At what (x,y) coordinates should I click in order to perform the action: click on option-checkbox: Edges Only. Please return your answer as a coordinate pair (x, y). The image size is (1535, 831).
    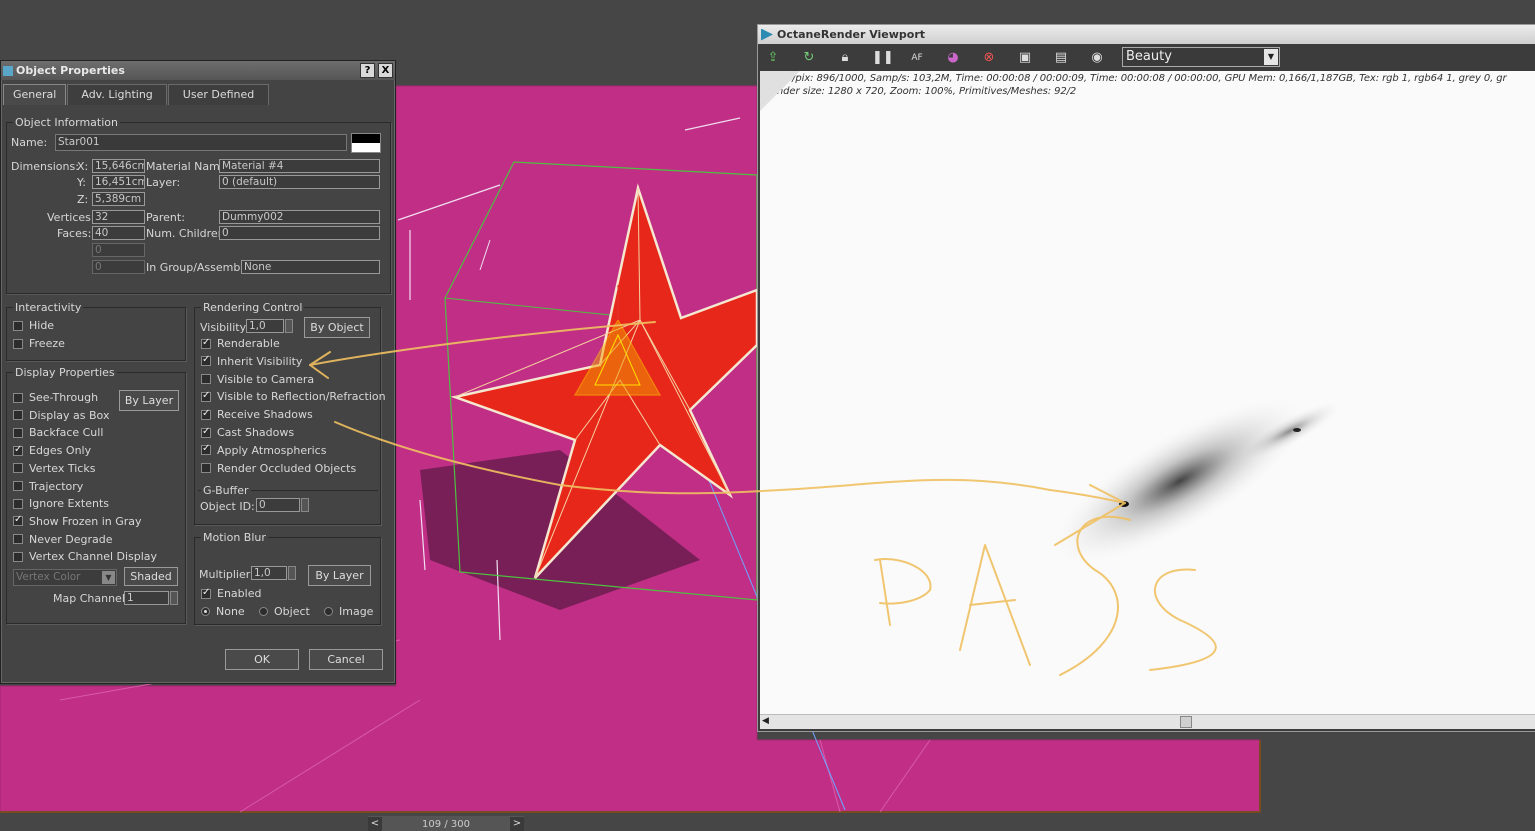
    Looking at the image, I should click on (52, 450).